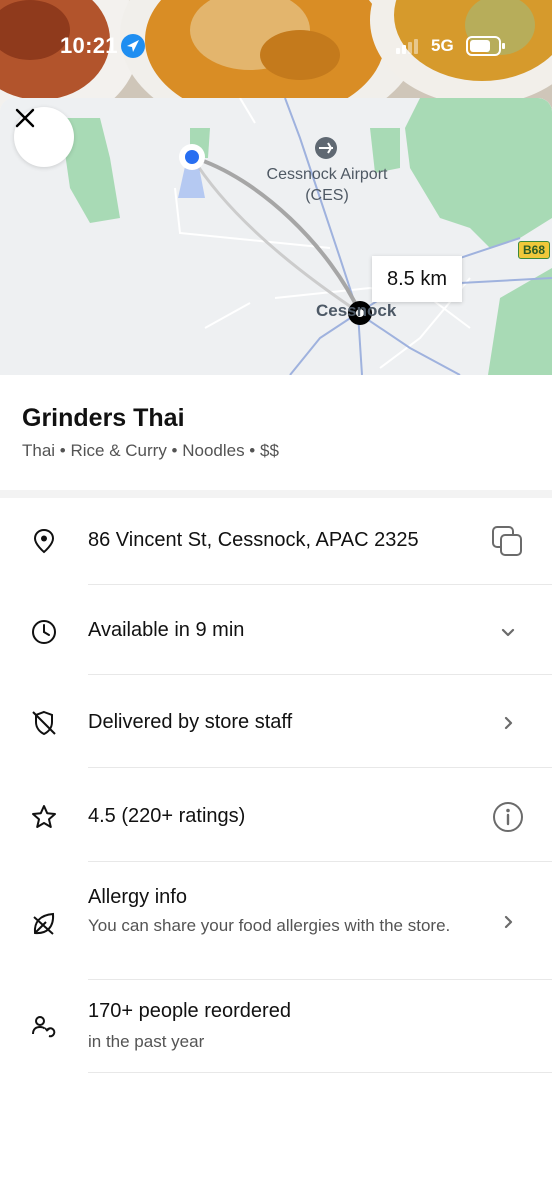 The width and height of the screenshot is (552, 1200). I want to click on section-divider, so click(276, 494).